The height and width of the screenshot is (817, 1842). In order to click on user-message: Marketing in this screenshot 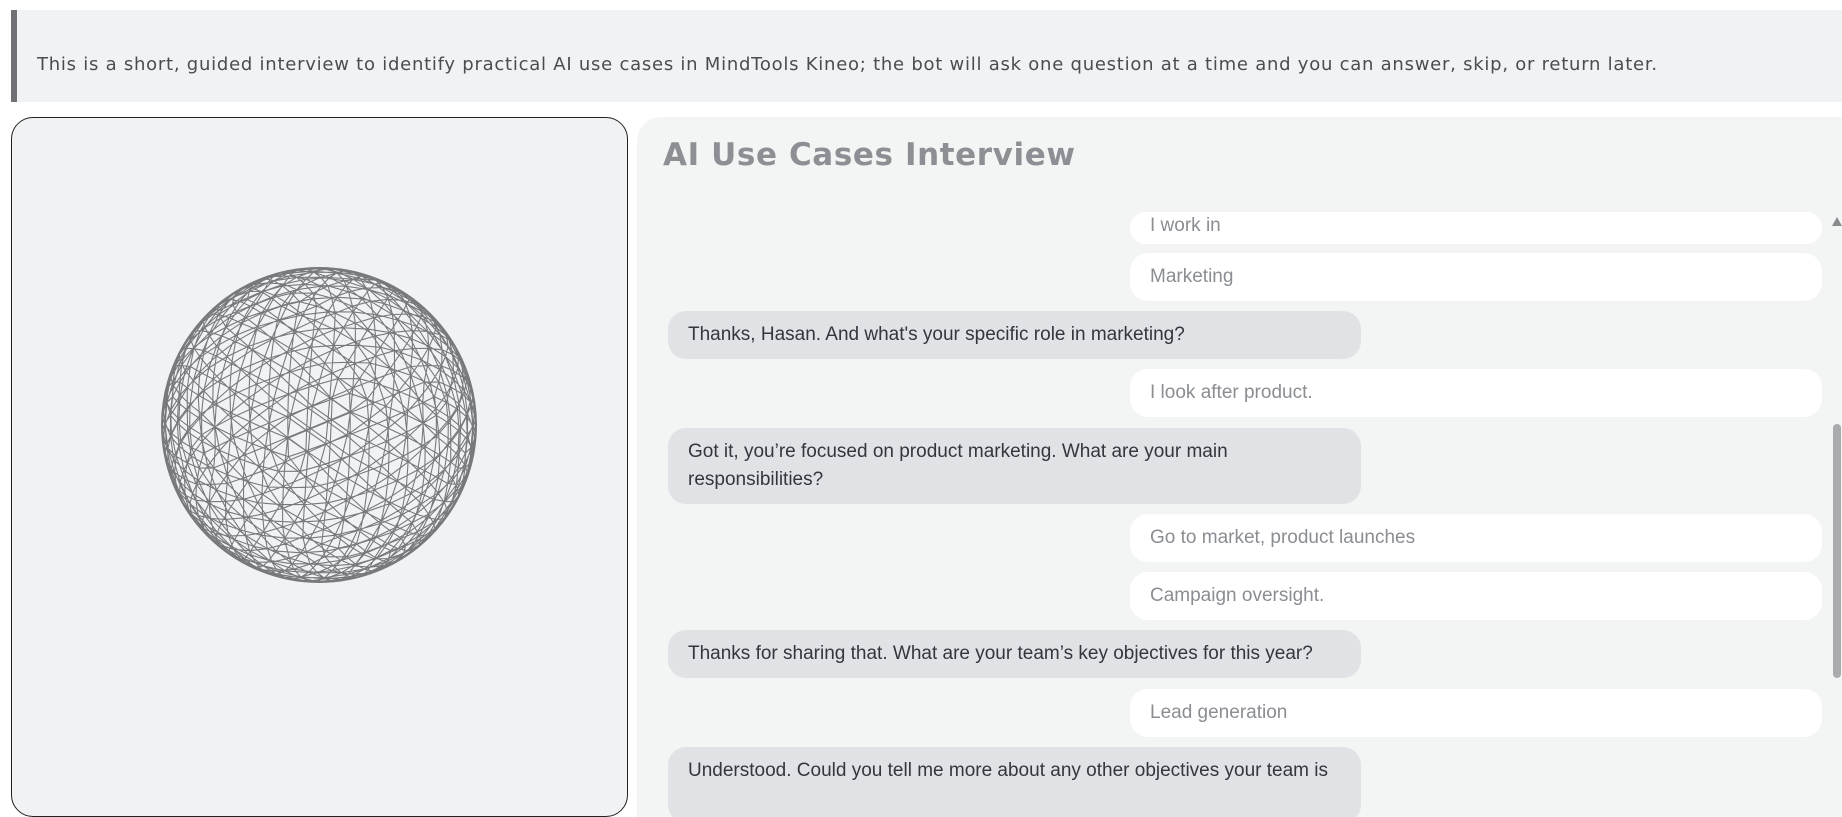, I will do `click(1476, 277)`.